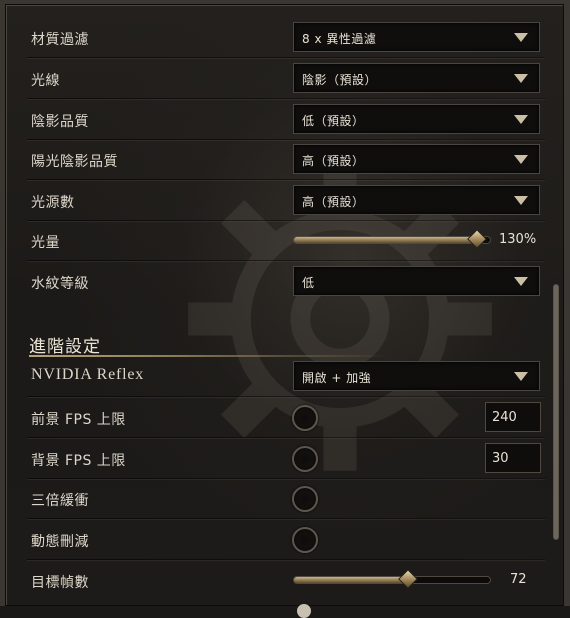 The height and width of the screenshot is (618, 570). Describe the element at coordinates (275, 377) in the screenshot. I see `row-nvidia-reflex: NVIDIA Reflex 開啟 + 加強` at that location.